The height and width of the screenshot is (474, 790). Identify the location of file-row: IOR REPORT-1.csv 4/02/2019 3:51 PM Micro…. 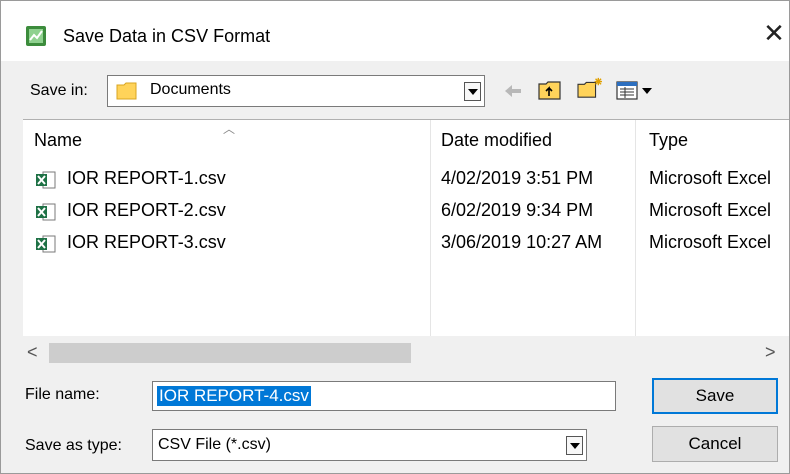
(406, 180).